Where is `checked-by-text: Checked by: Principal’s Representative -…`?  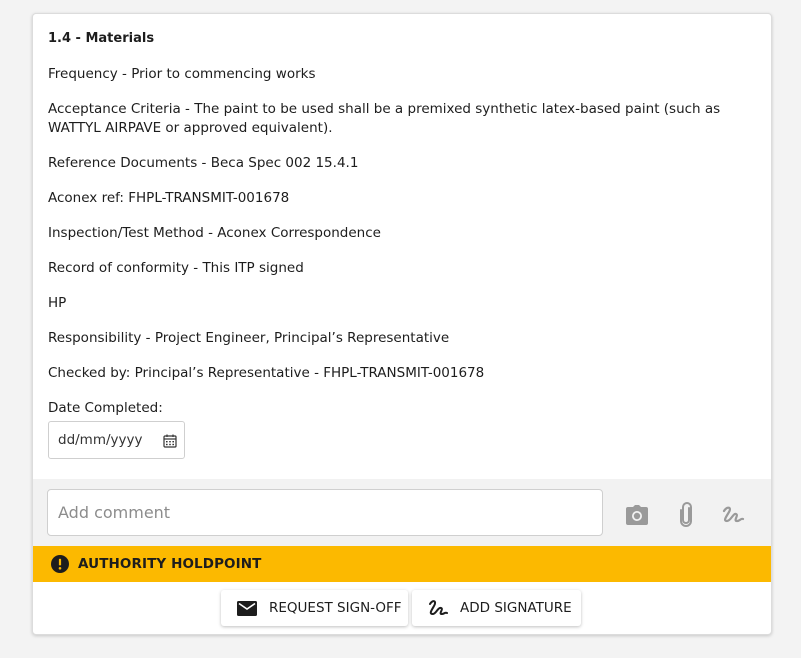
checked-by-text: Checked by: Principal’s Representative -… is located at coordinates (266, 373).